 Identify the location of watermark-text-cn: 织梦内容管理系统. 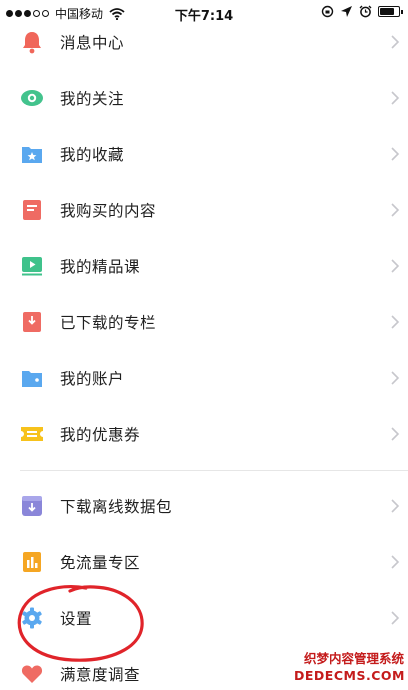
(353, 658).